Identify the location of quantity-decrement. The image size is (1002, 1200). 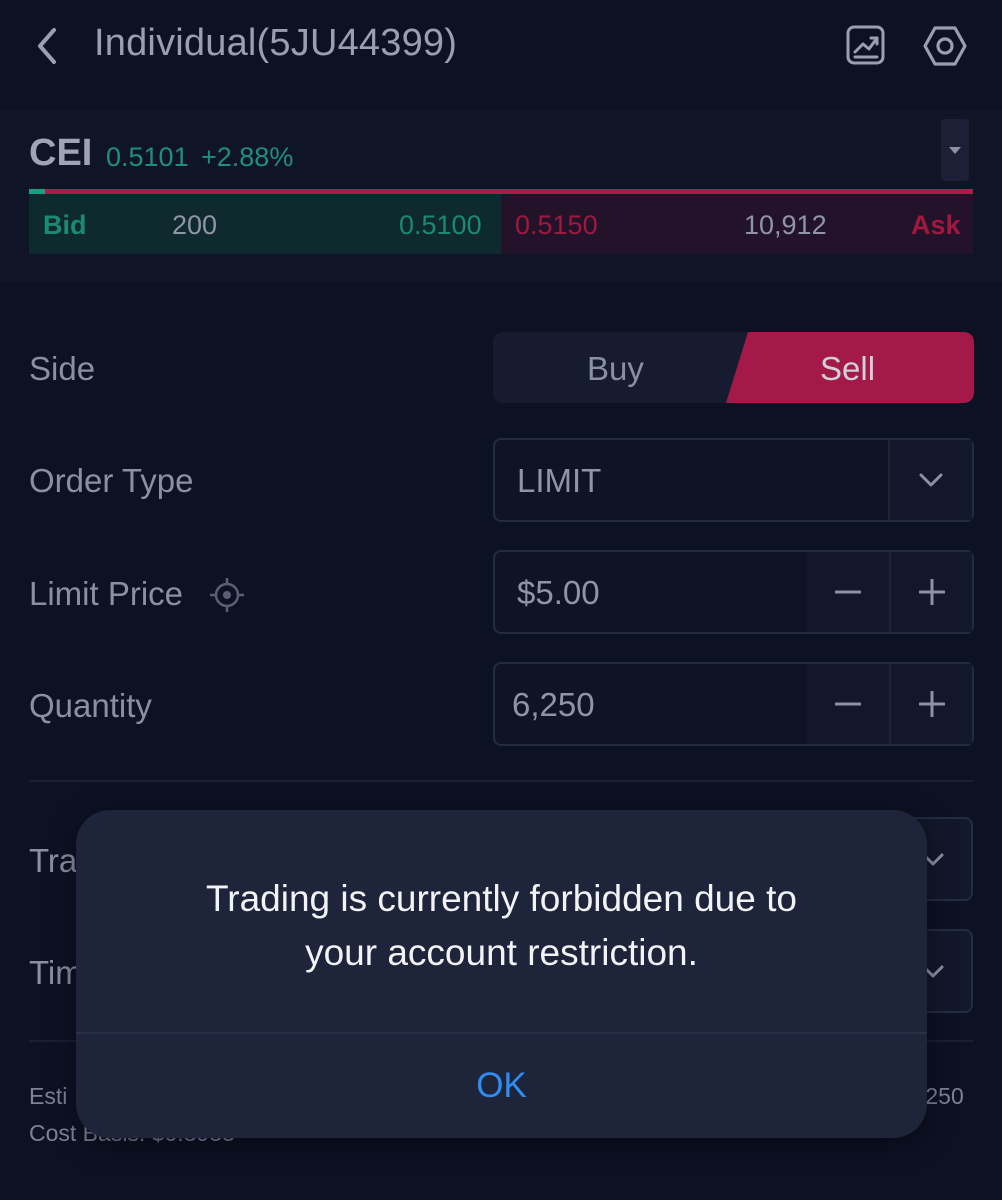
(848, 704).